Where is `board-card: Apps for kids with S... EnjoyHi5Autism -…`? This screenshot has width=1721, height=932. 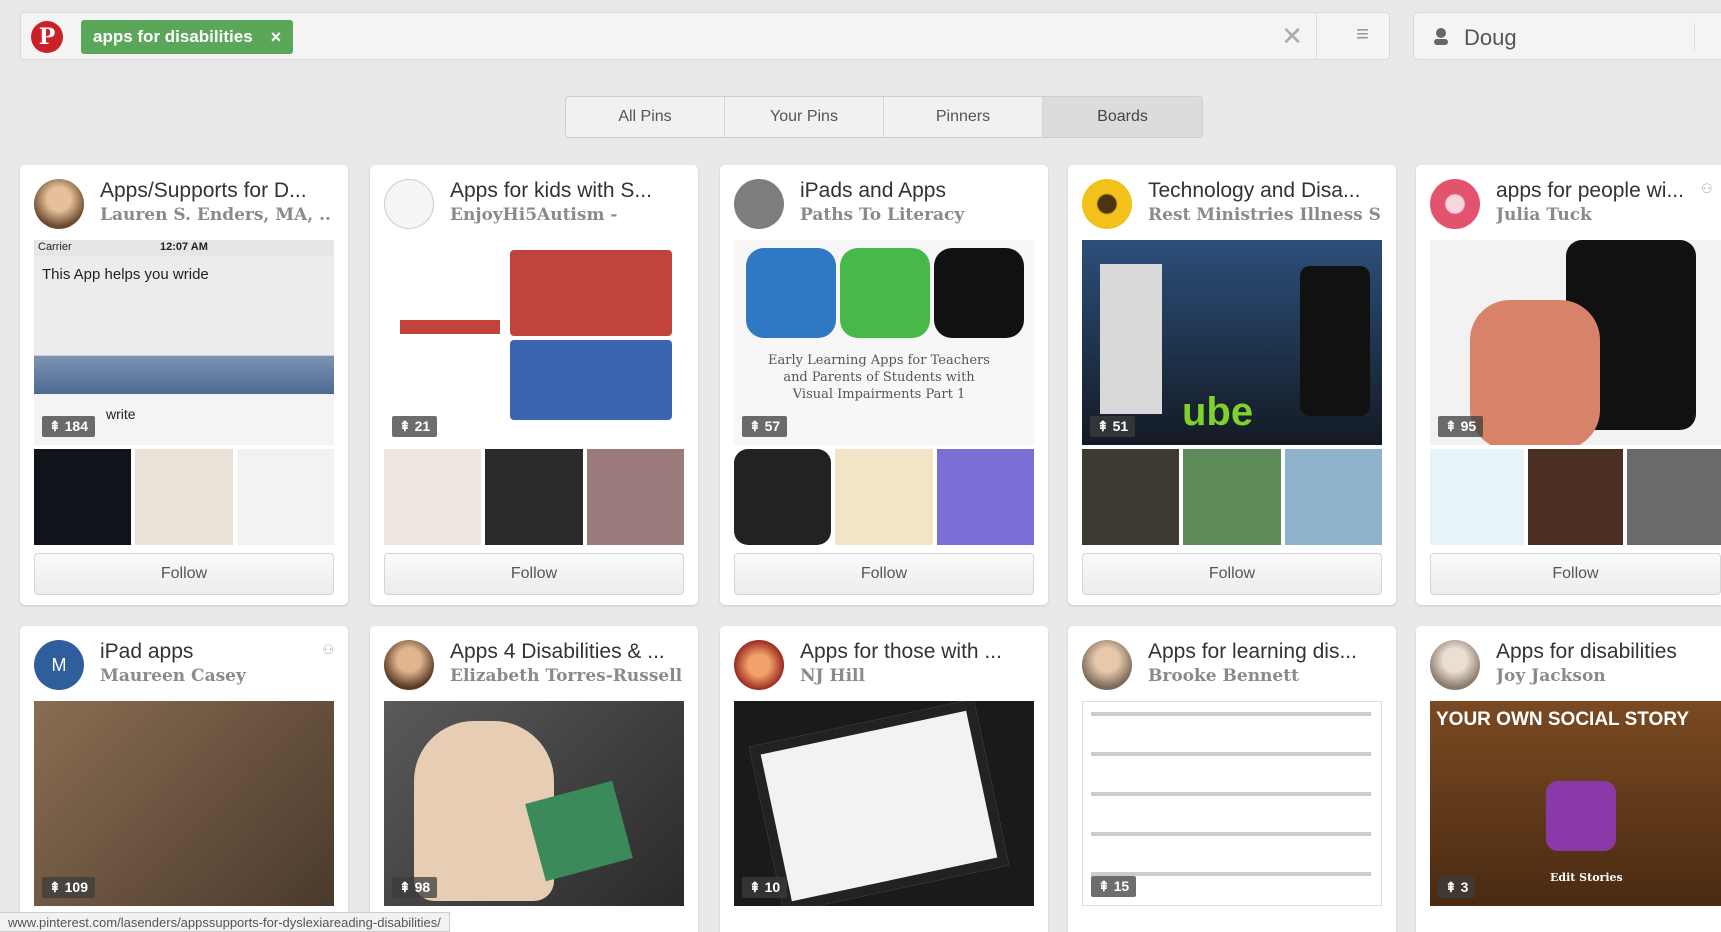
board-card: Apps for kids with S... EnjoyHi5Autism -… is located at coordinates (534, 385).